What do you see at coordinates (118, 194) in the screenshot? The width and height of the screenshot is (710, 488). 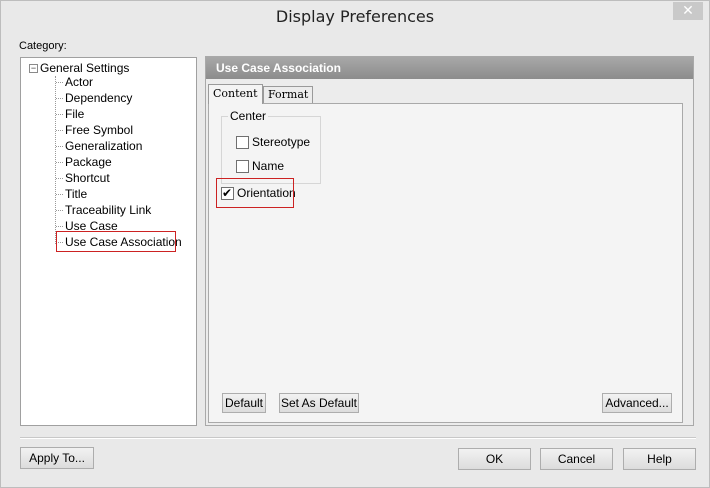 I see `tree-item-title: Title` at bounding box center [118, 194].